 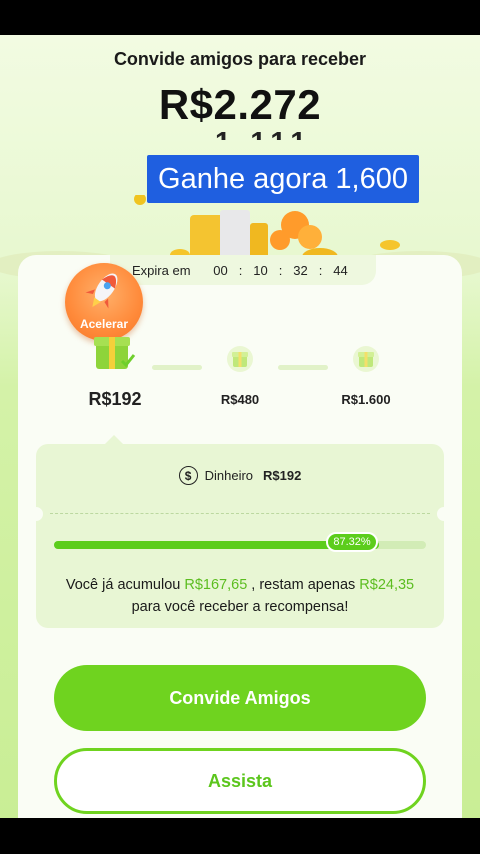 What do you see at coordinates (240, 17) in the screenshot?
I see `status-bar` at bounding box center [240, 17].